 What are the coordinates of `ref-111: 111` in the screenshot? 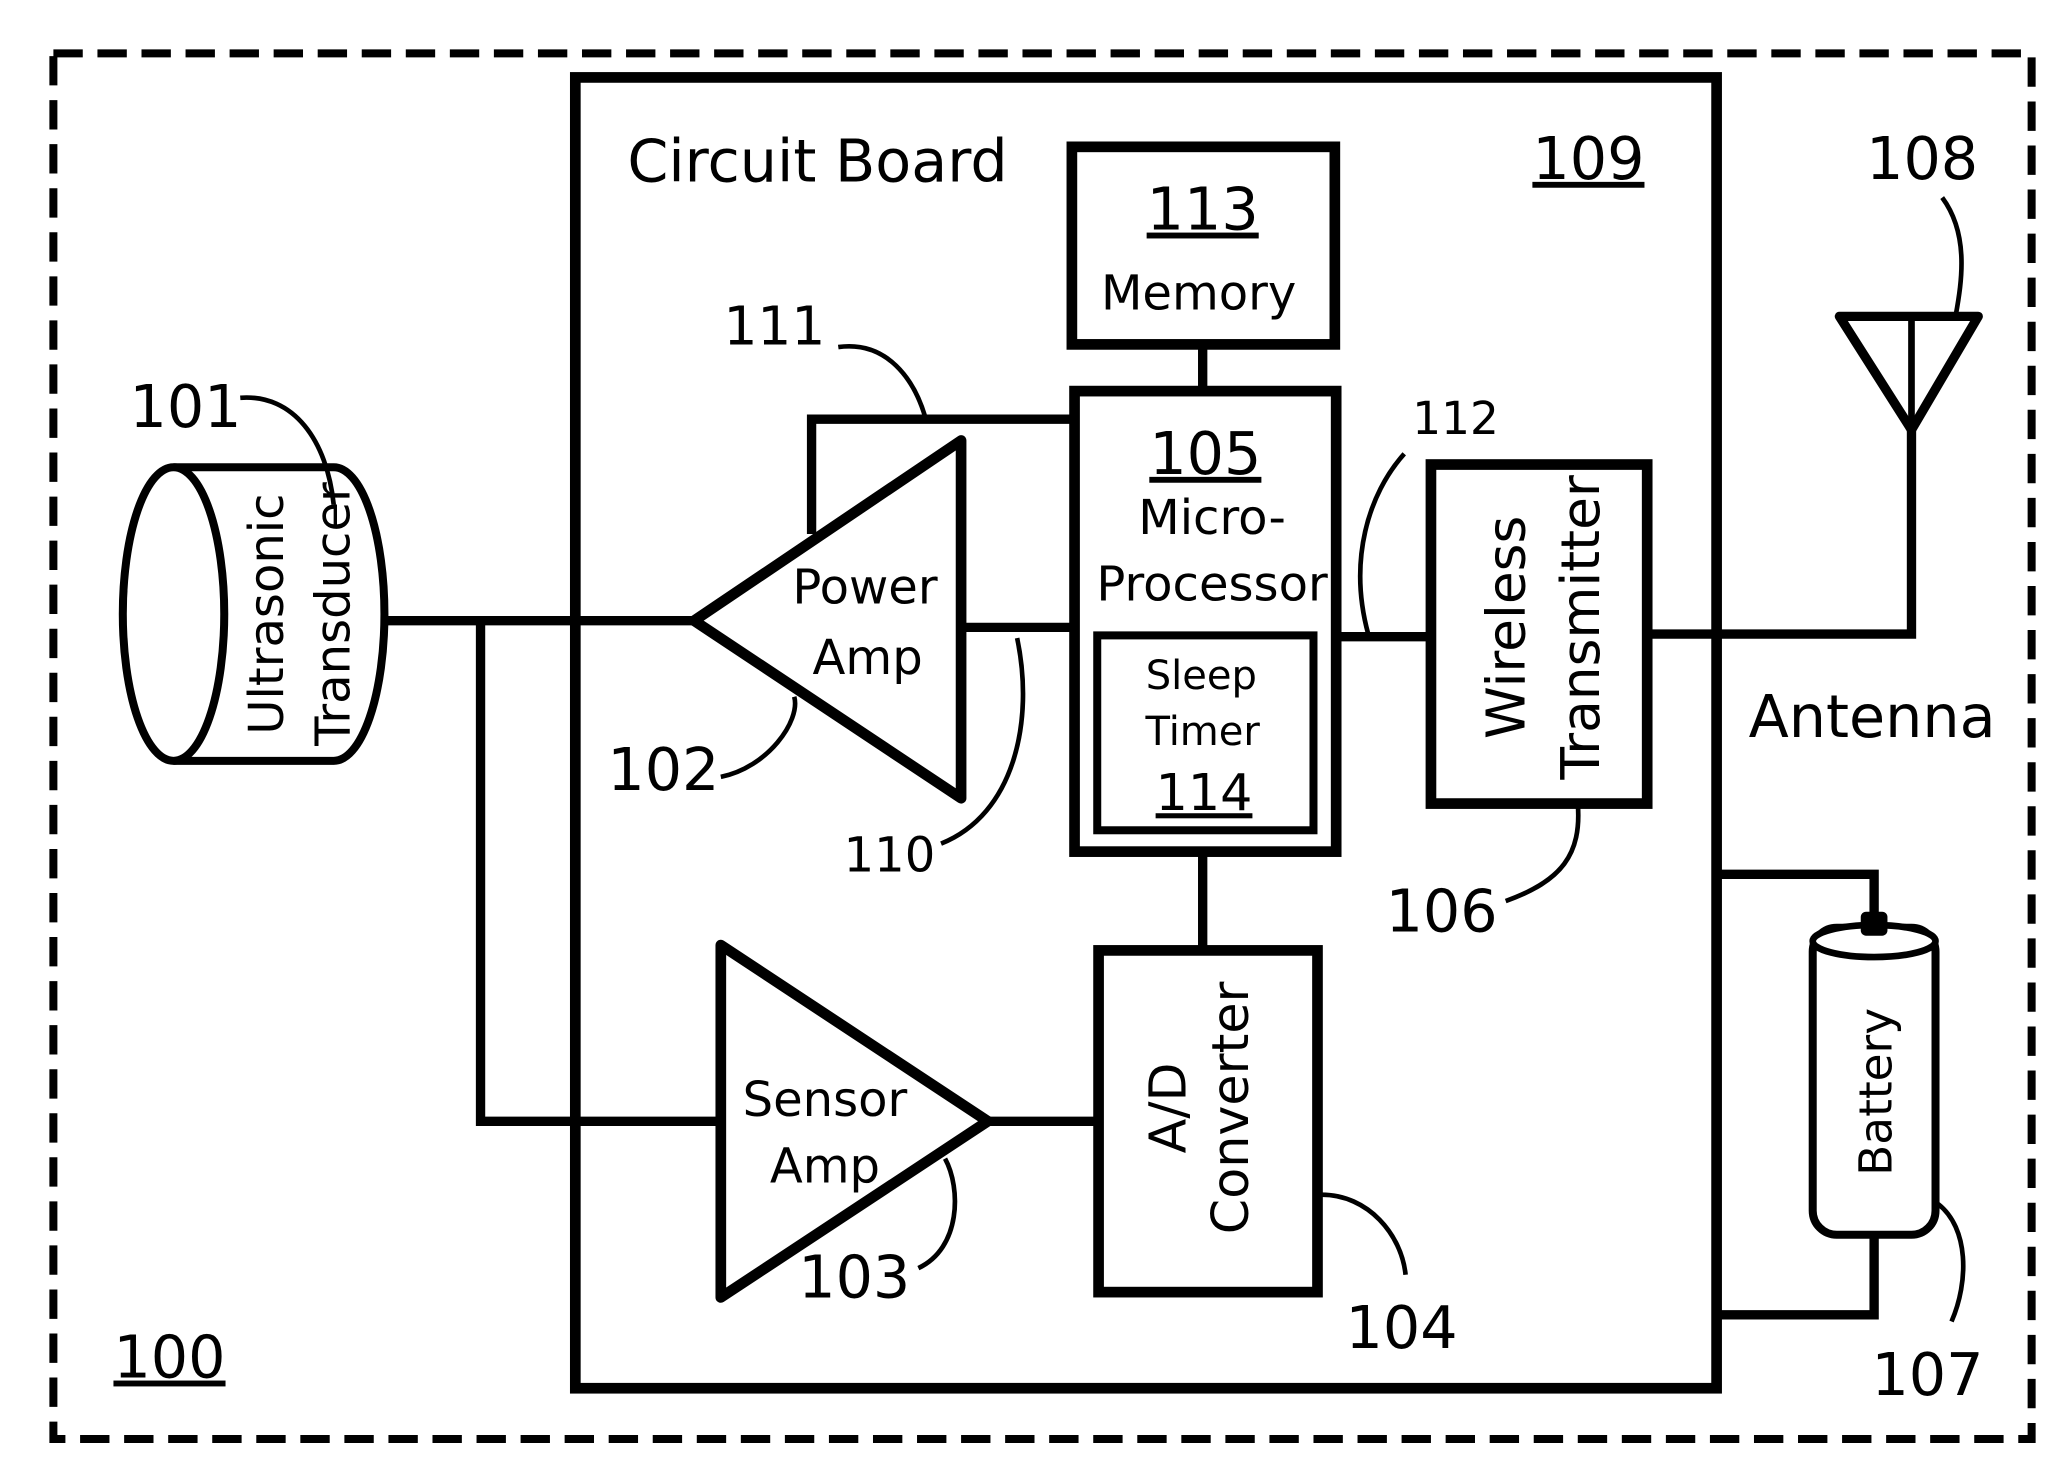 It's located at (774, 325).